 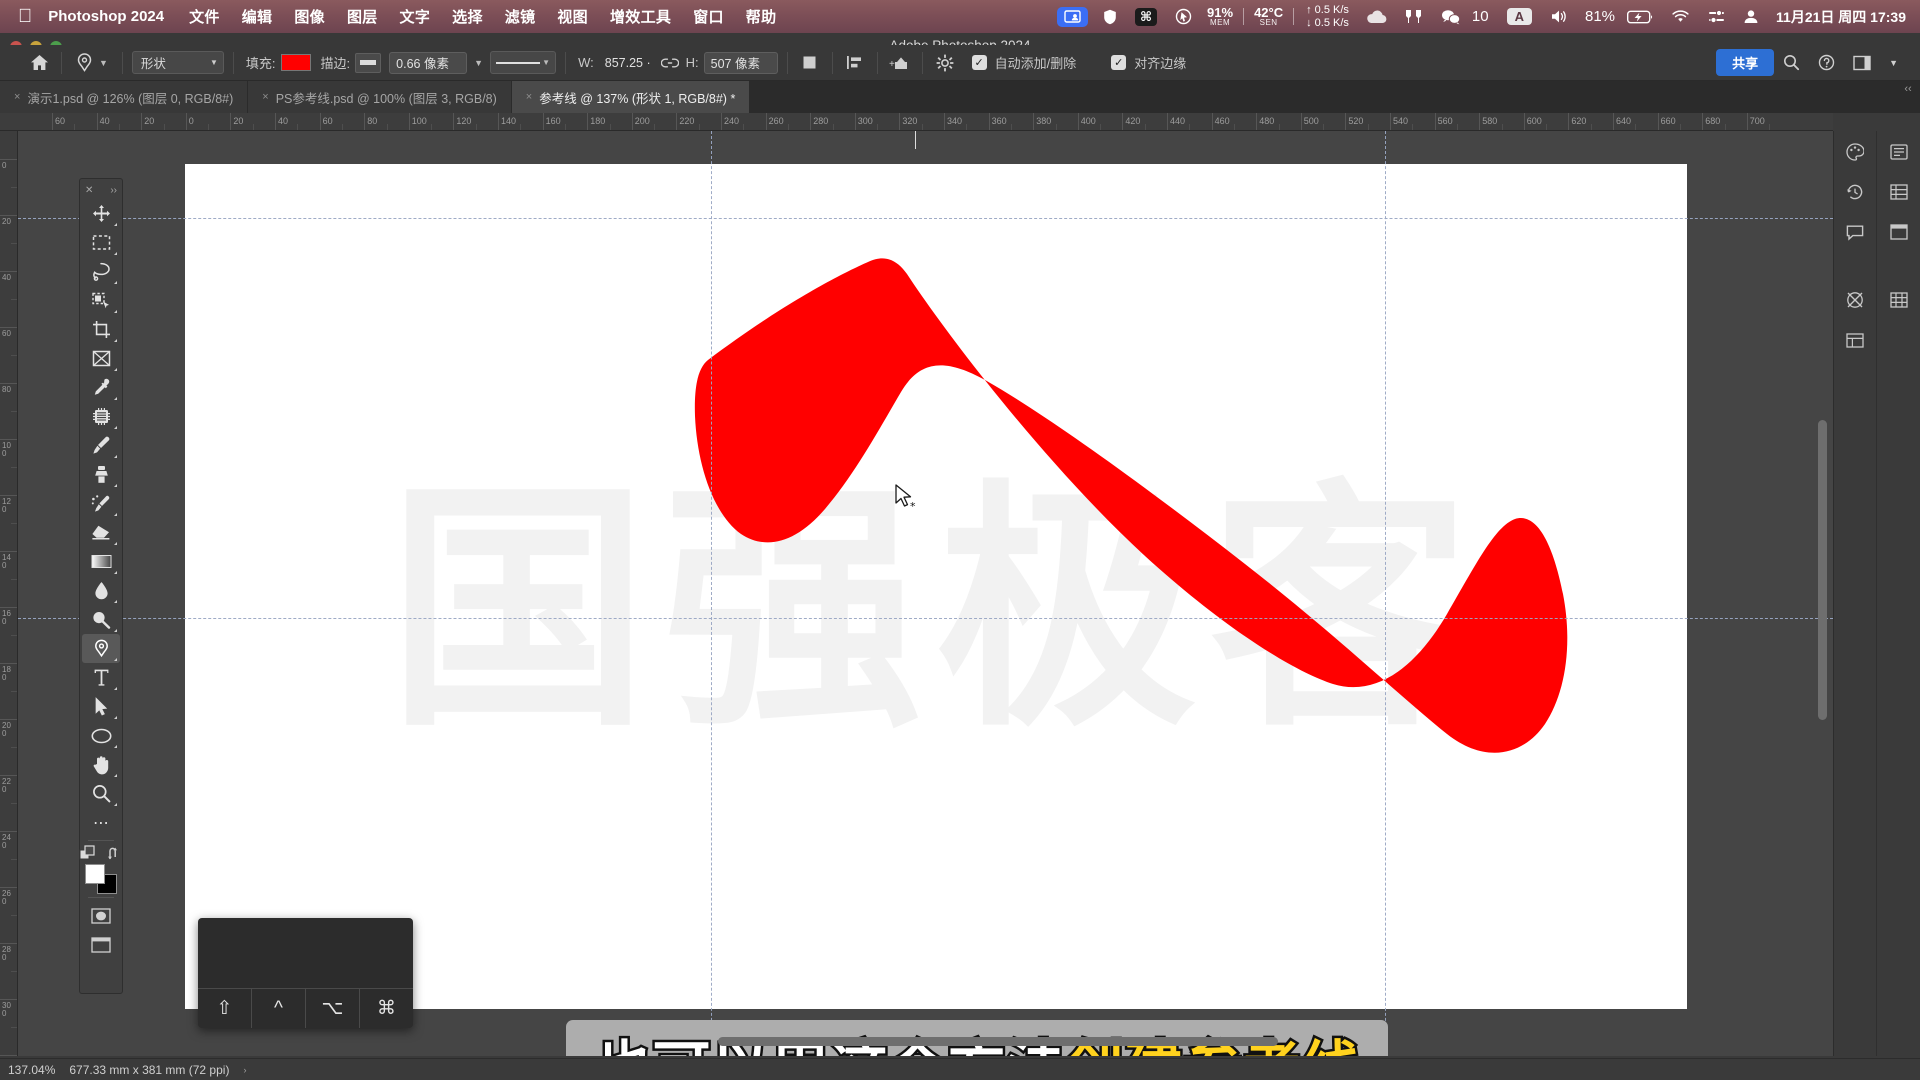 What do you see at coordinates (1855, 300) in the screenshot?
I see `adjustments-panel-icon` at bounding box center [1855, 300].